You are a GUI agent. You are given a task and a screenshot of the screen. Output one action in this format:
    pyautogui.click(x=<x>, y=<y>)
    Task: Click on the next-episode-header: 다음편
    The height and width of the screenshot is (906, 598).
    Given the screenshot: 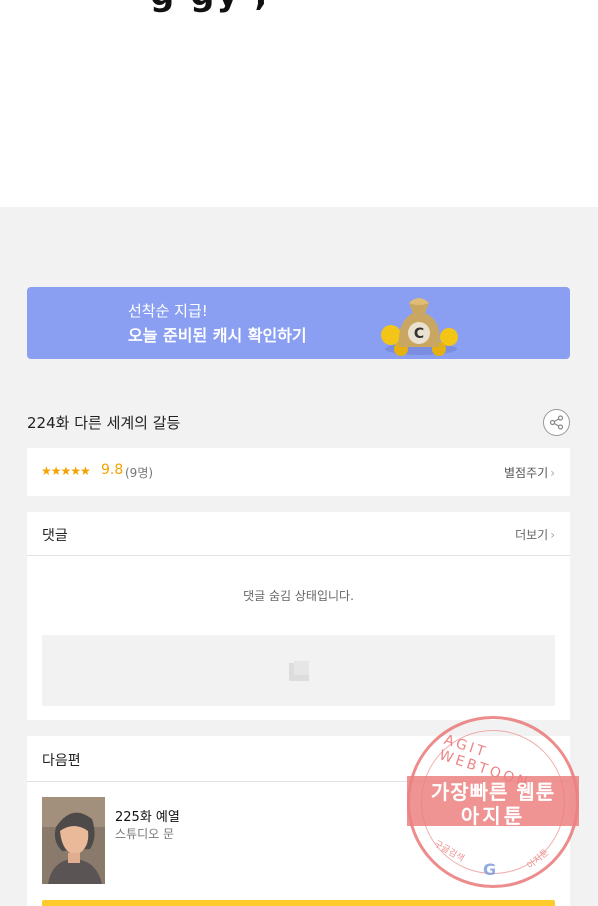 What is the action you would take?
    pyautogui.click(x=298, y=759)
    